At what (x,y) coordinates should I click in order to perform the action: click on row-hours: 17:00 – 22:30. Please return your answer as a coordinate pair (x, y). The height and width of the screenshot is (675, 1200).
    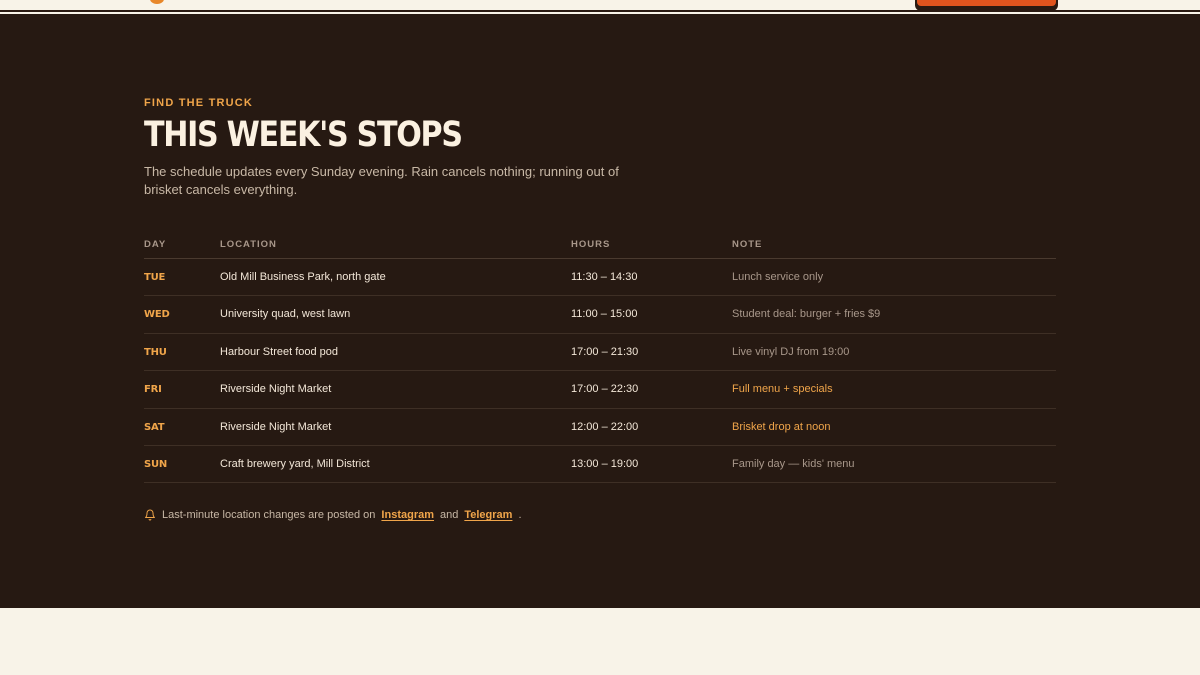
    Looking at the image, I should click on (605, 389).